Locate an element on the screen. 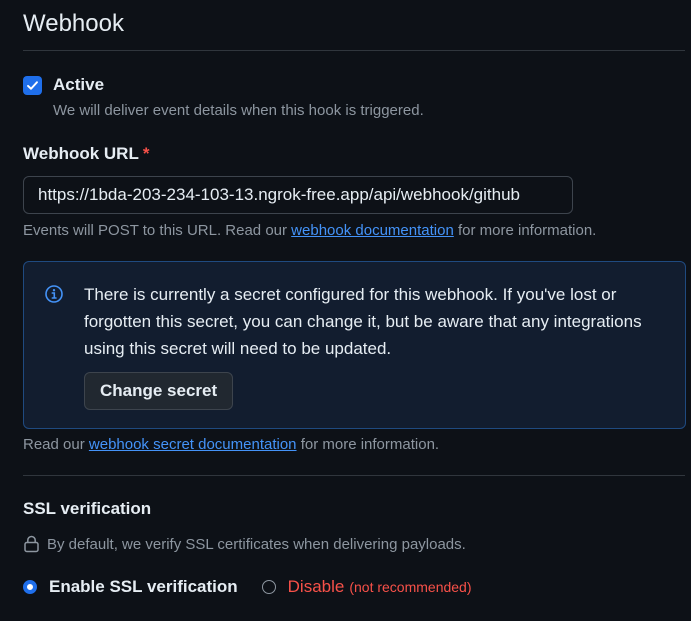  active-label: Active is located at coordinates (78, 85).